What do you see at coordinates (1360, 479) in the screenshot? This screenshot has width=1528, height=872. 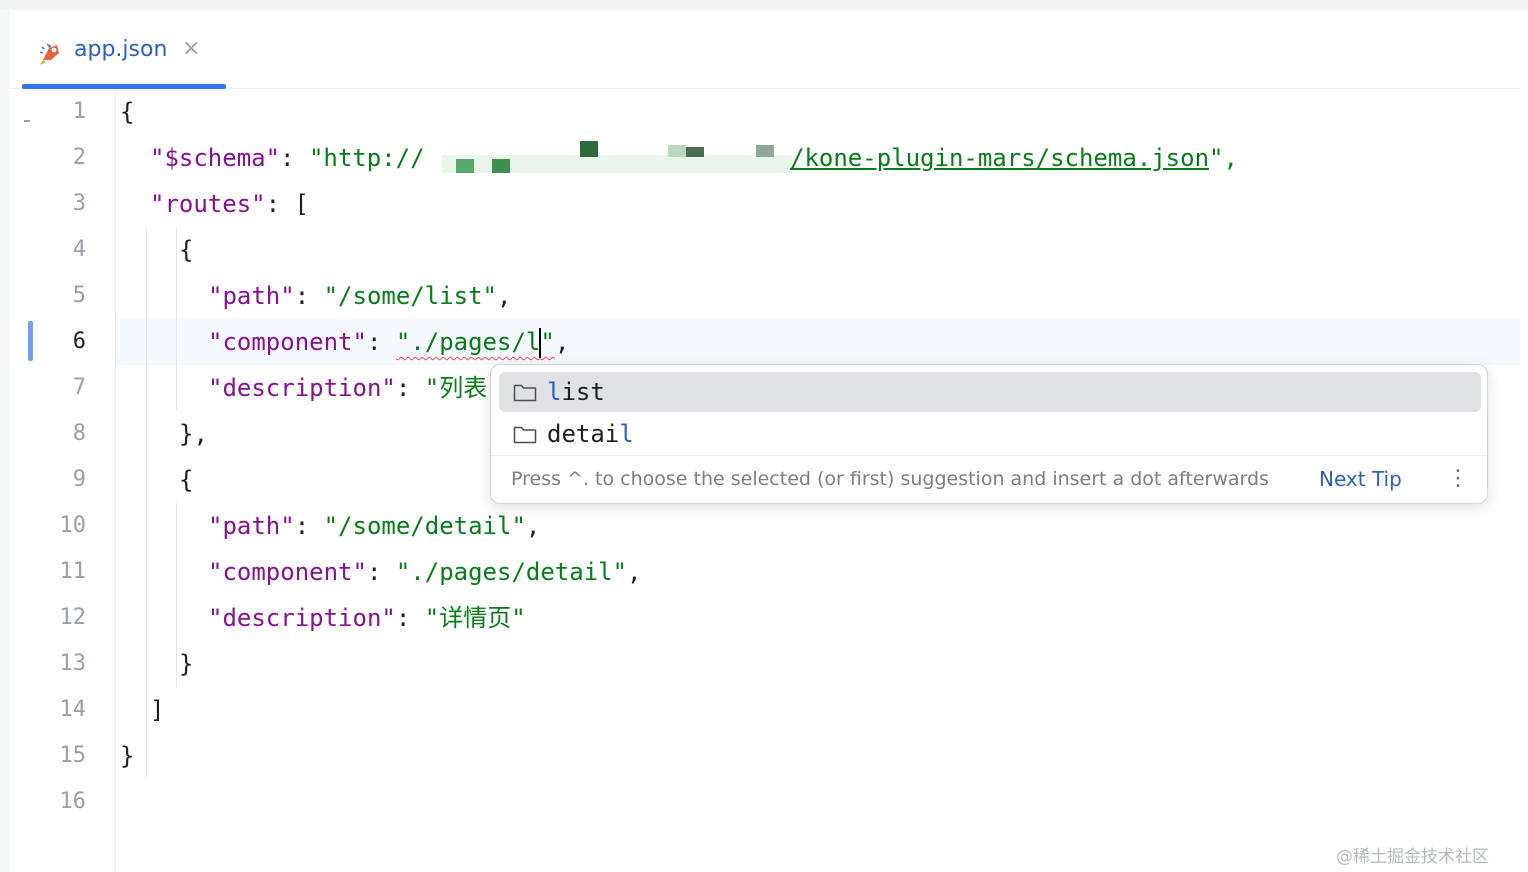 I see `next-tip-link: Next Tip` at bounding box center [1360, 479].